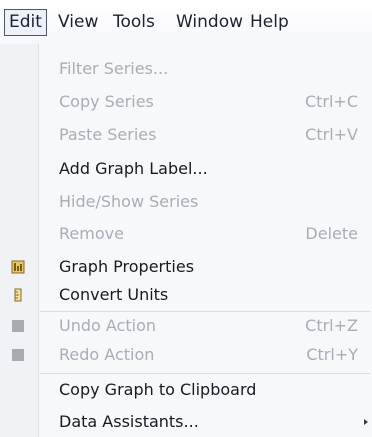 The width and height of the screenshot is (372, 437). I want to click on menu-item-shortcut: Ctrl+C, so click(331, 101).